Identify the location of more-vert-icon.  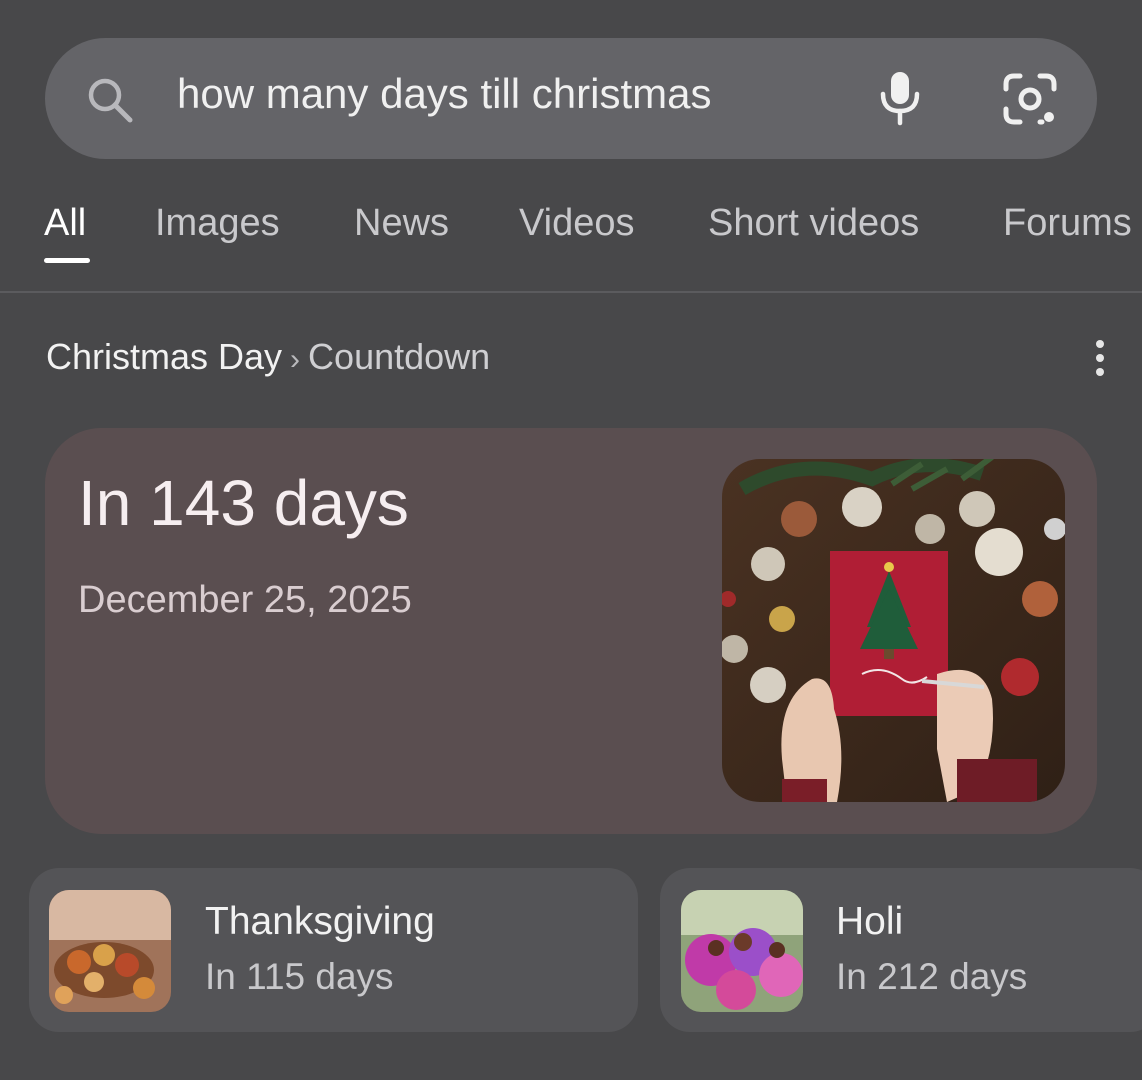
(1100, 358).